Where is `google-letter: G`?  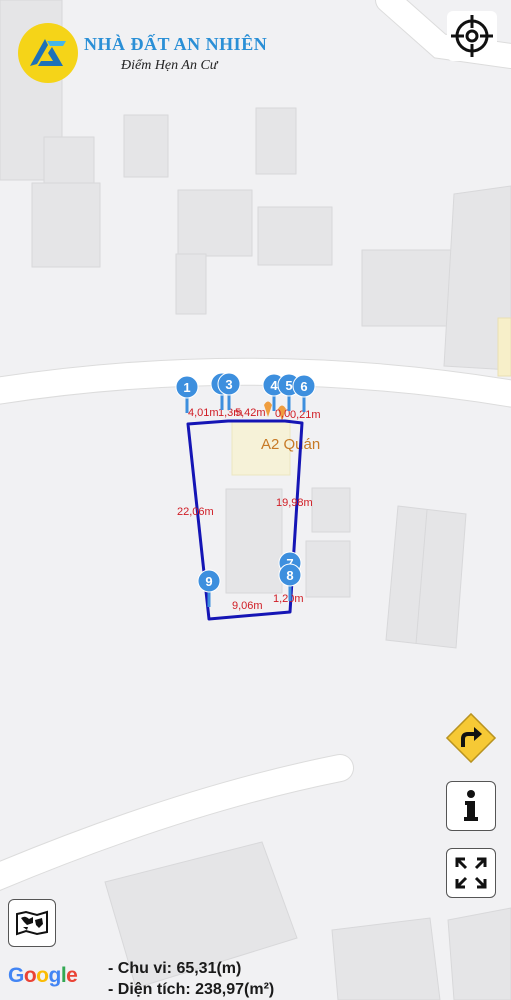 google-letter: G is located at coordinates (16, 975).